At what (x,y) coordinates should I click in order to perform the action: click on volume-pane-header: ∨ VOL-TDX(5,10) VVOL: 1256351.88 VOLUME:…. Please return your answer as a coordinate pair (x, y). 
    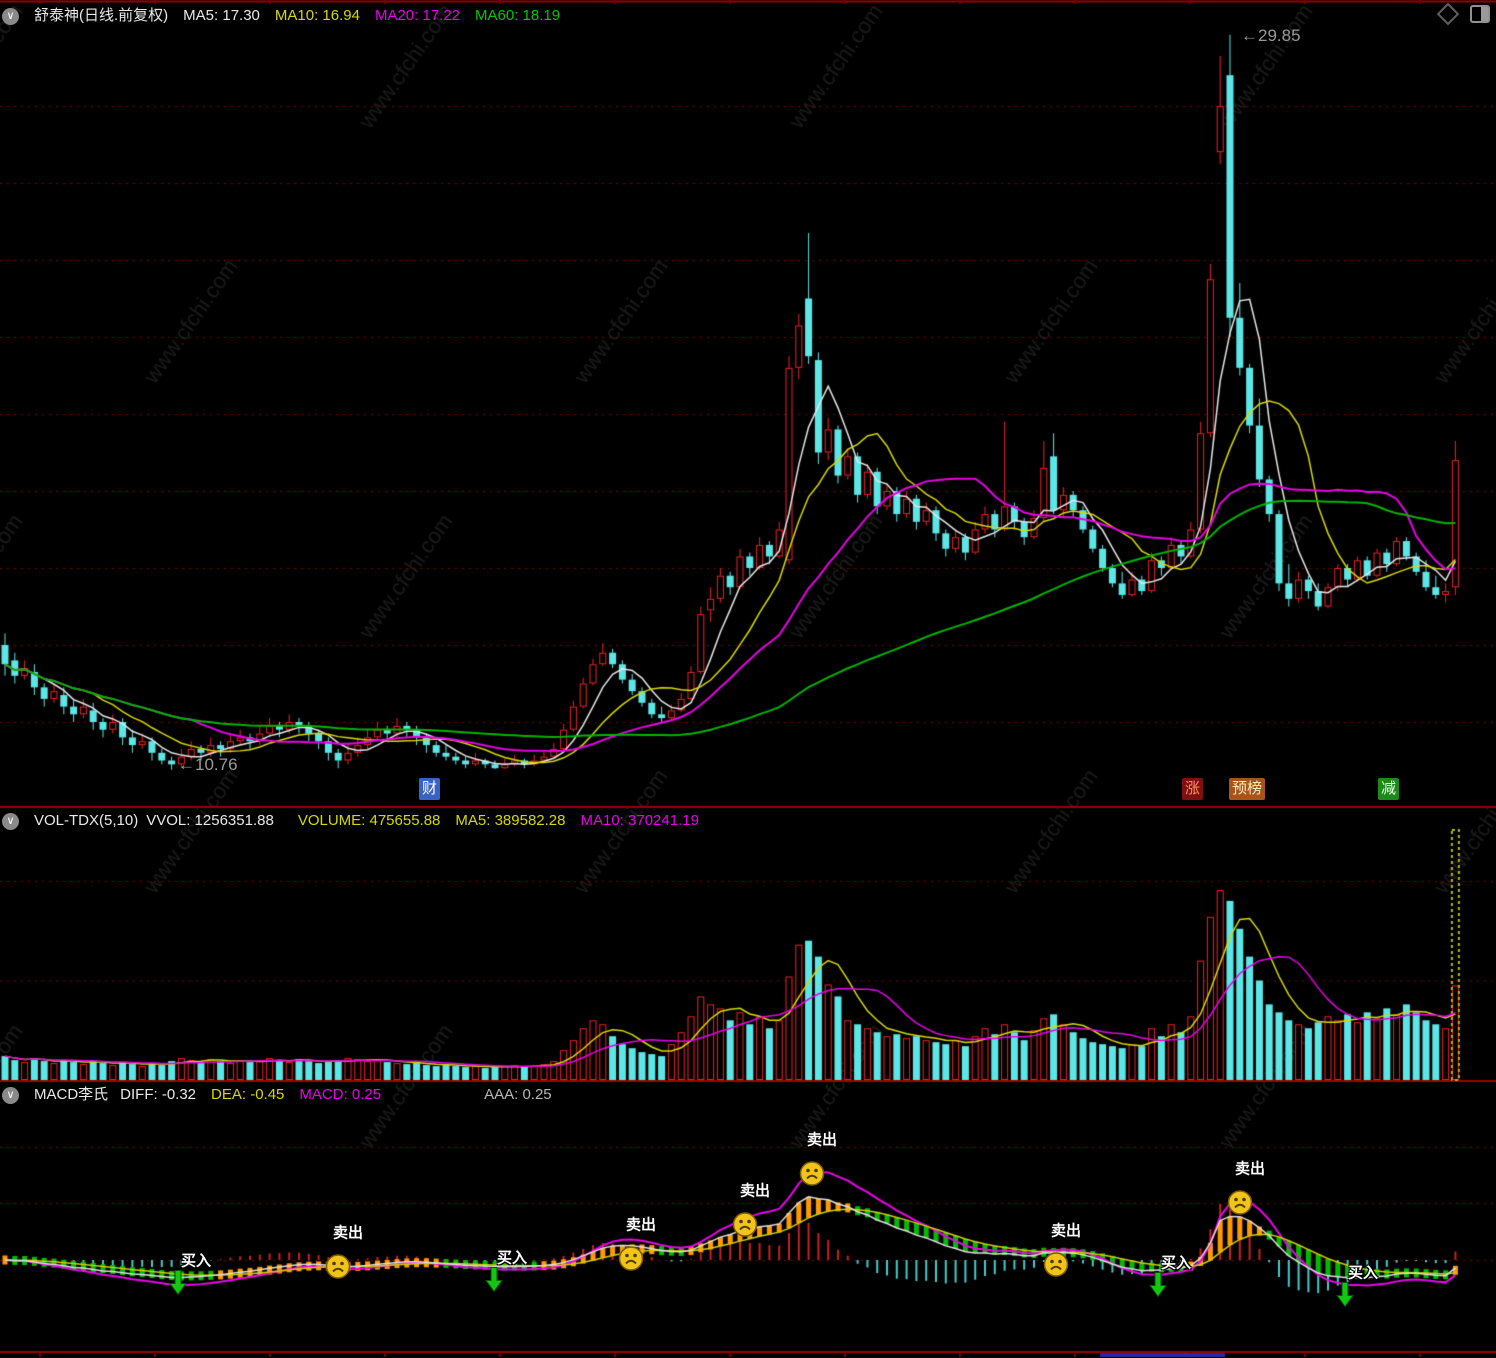
    Looking at the image, I should click on (358, 821).